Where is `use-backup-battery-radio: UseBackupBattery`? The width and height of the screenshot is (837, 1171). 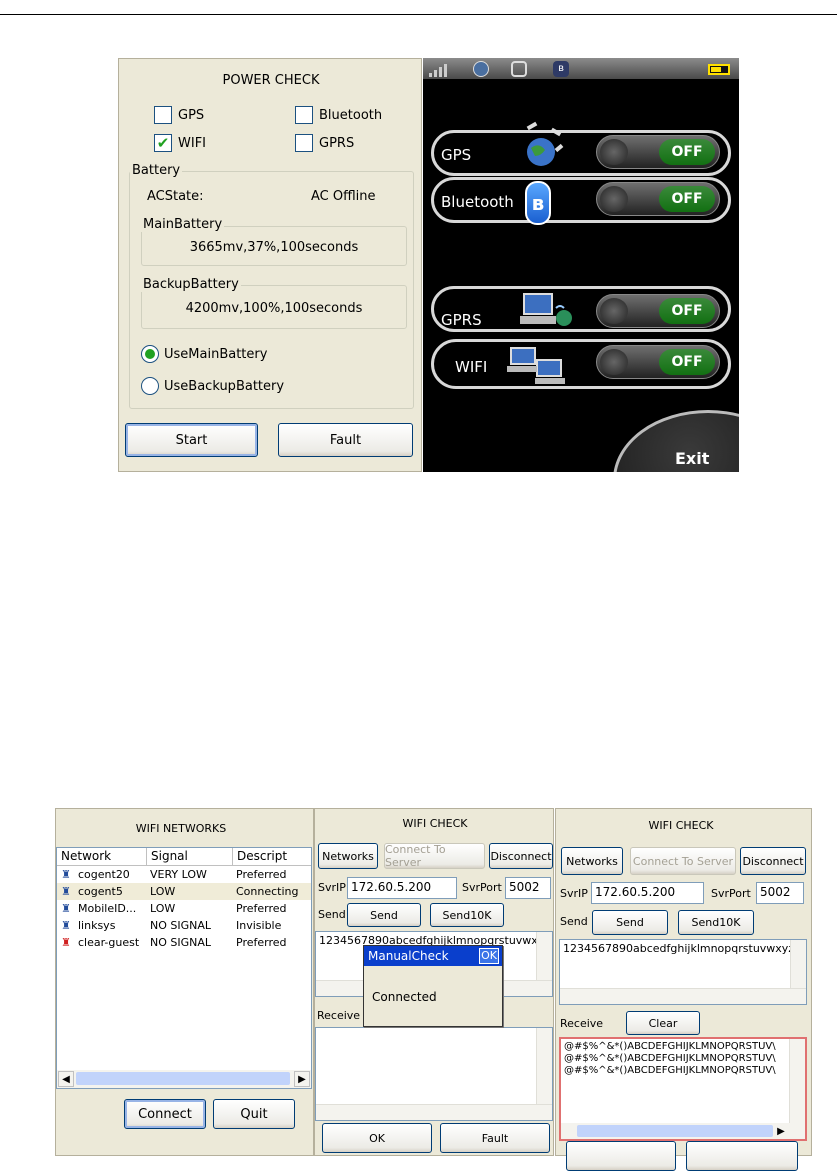 use-backup-battery-radio: UseBackupBattery is located at coordinates (212, 386).